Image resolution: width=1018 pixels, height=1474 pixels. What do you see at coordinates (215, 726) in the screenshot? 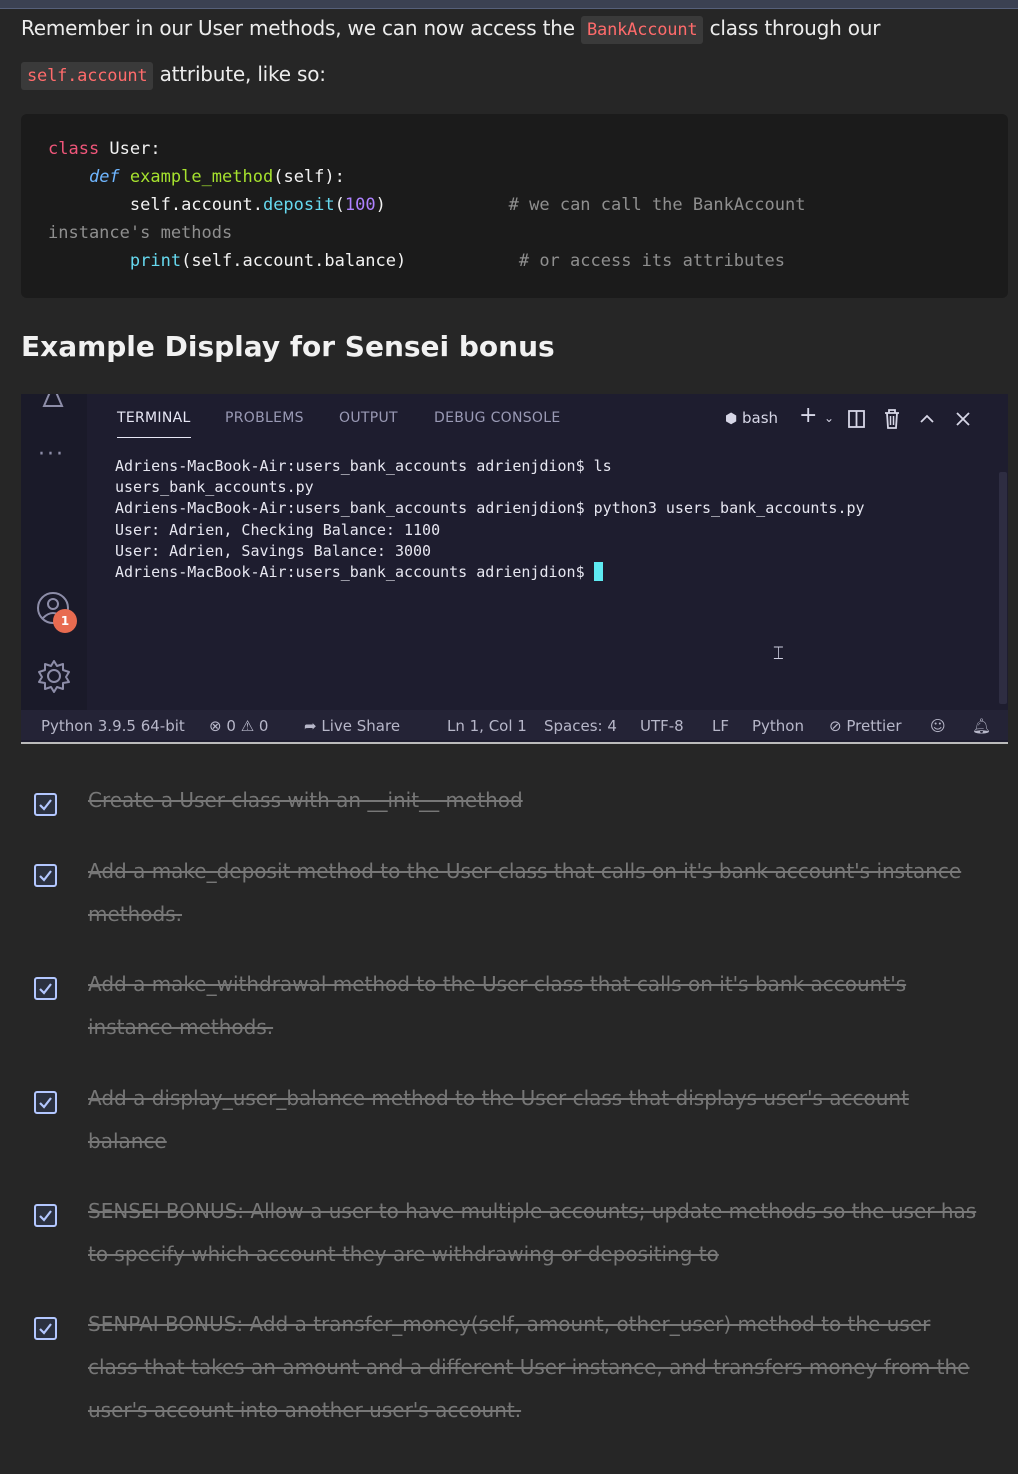
I see `error-icon: ⊗` at bounding box center [215, 726].